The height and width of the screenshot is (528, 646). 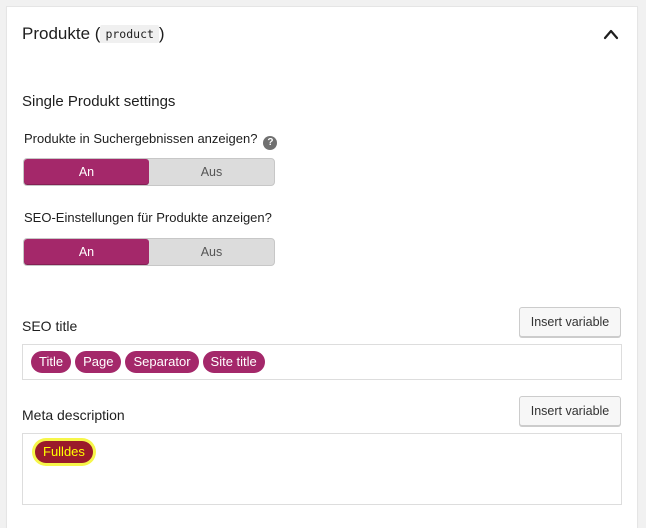 What do you see at coordinates (211, 252) in the screenshot?
I see `show-seo-settings-off: Aus` at bounding box center [211, 252].